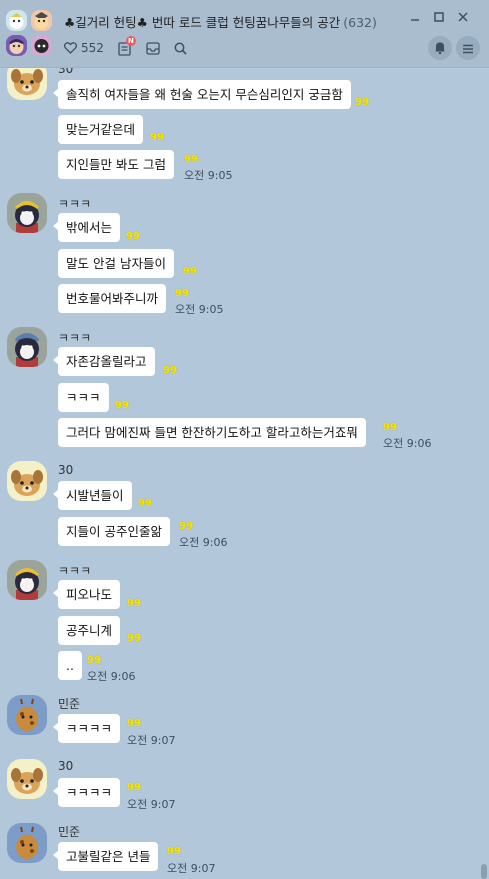 The height and width of the screenshot is (879, 489). What do you see at coordinates (130, 40) in the screenshot?
I see `notice-new-badge: N` at bounding box center [130, 40].